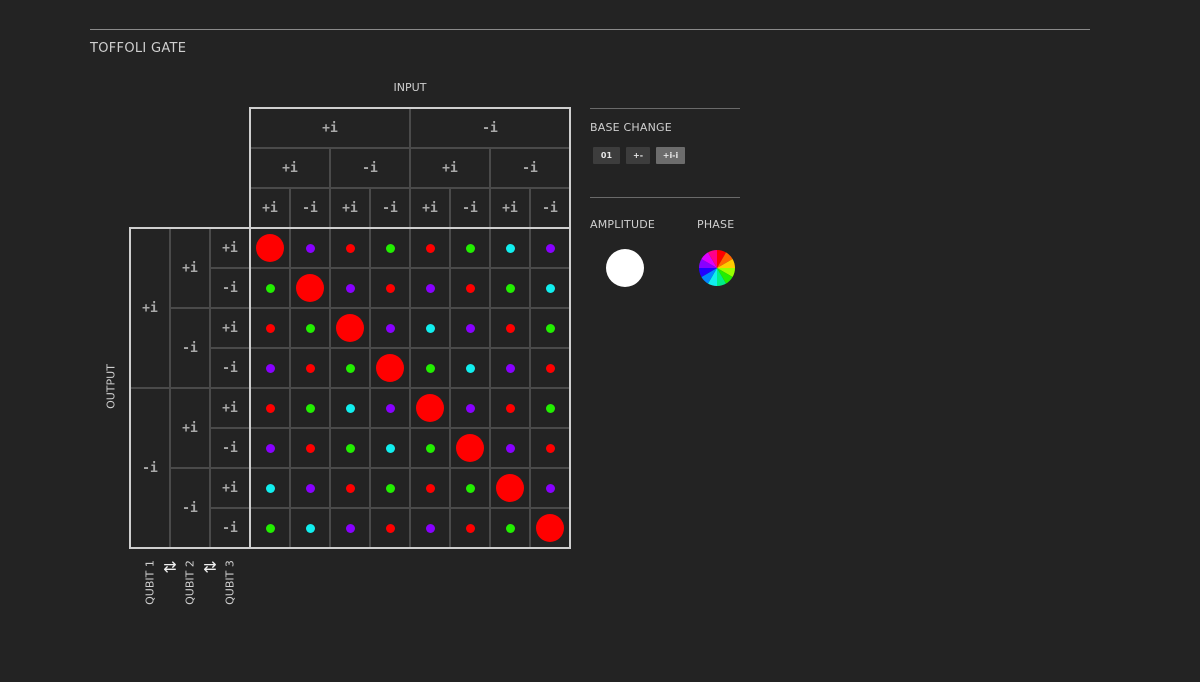 The height and width of the screenshot is (682, 1200). I want to click on base-plus-minus-button: +-, so click(638, 155).